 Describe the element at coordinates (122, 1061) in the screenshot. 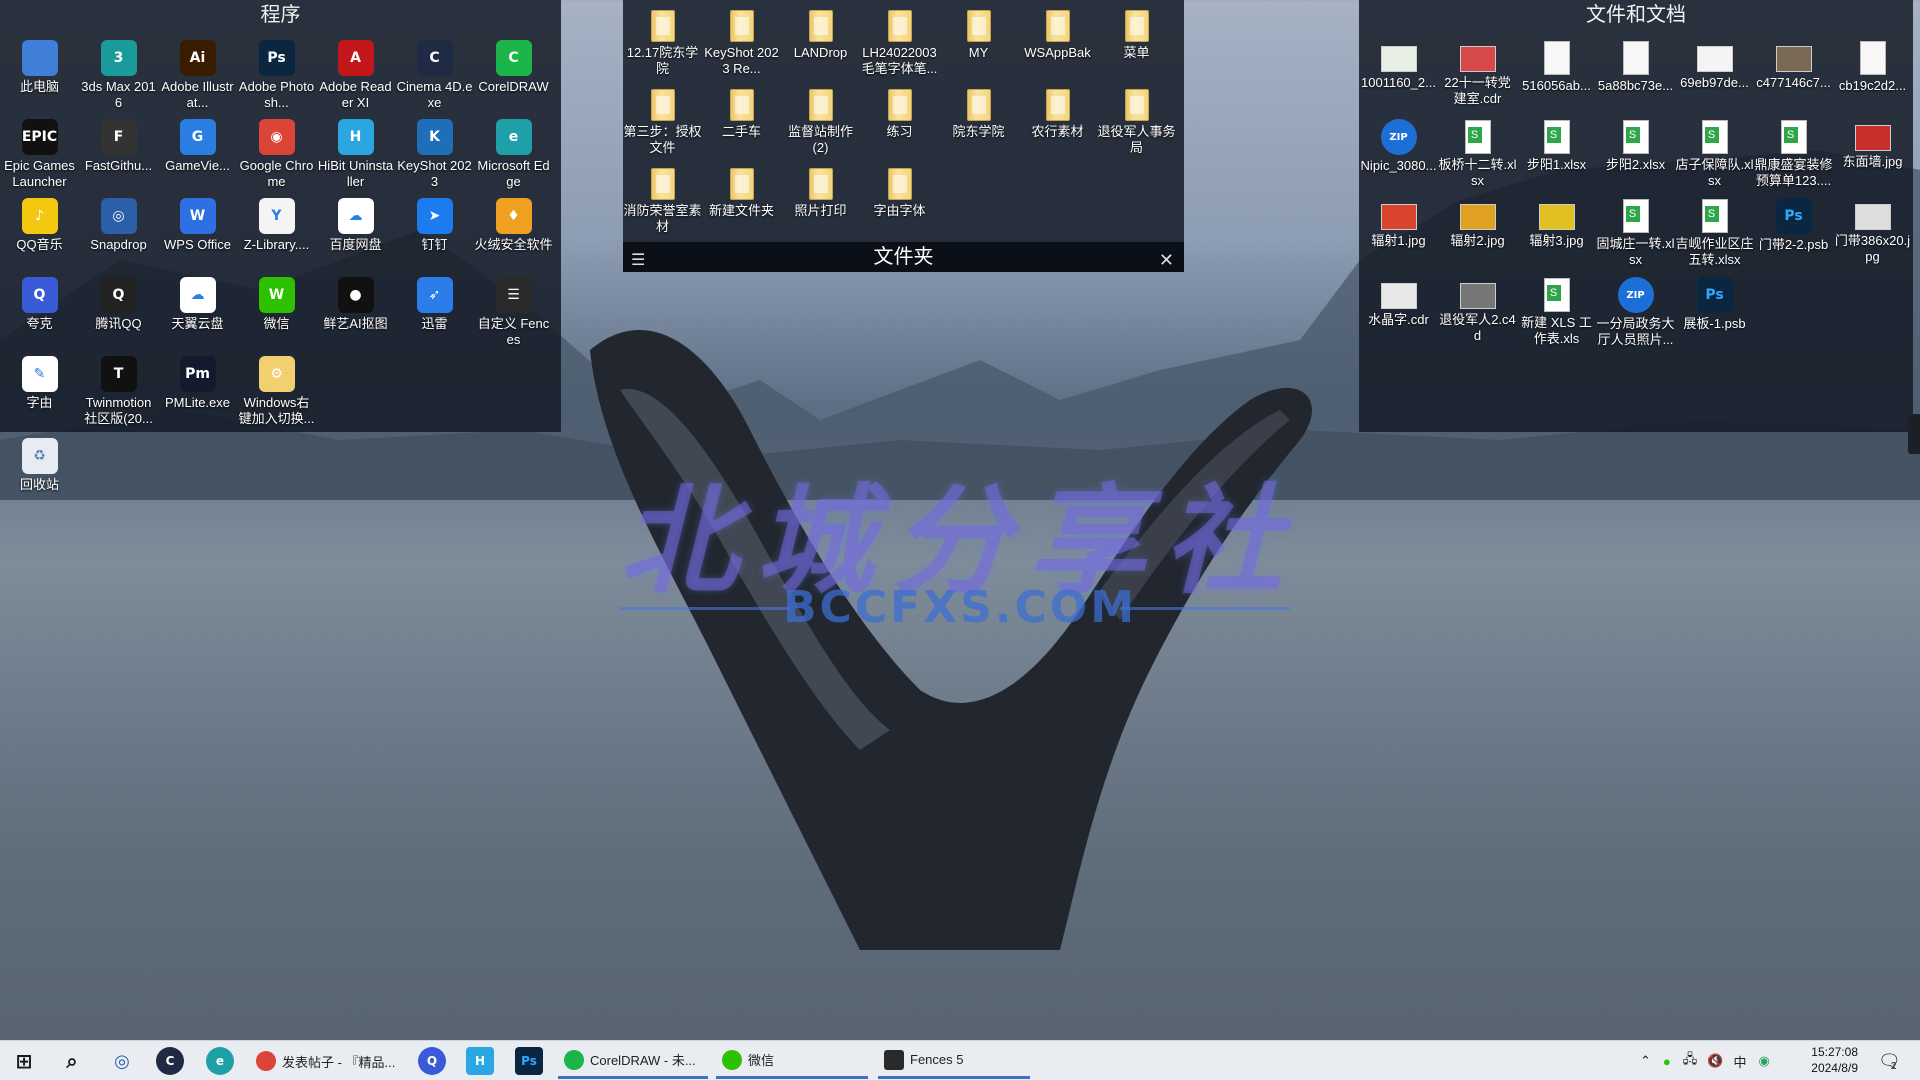

I see `snapdrop-icon: ◎` at that location.